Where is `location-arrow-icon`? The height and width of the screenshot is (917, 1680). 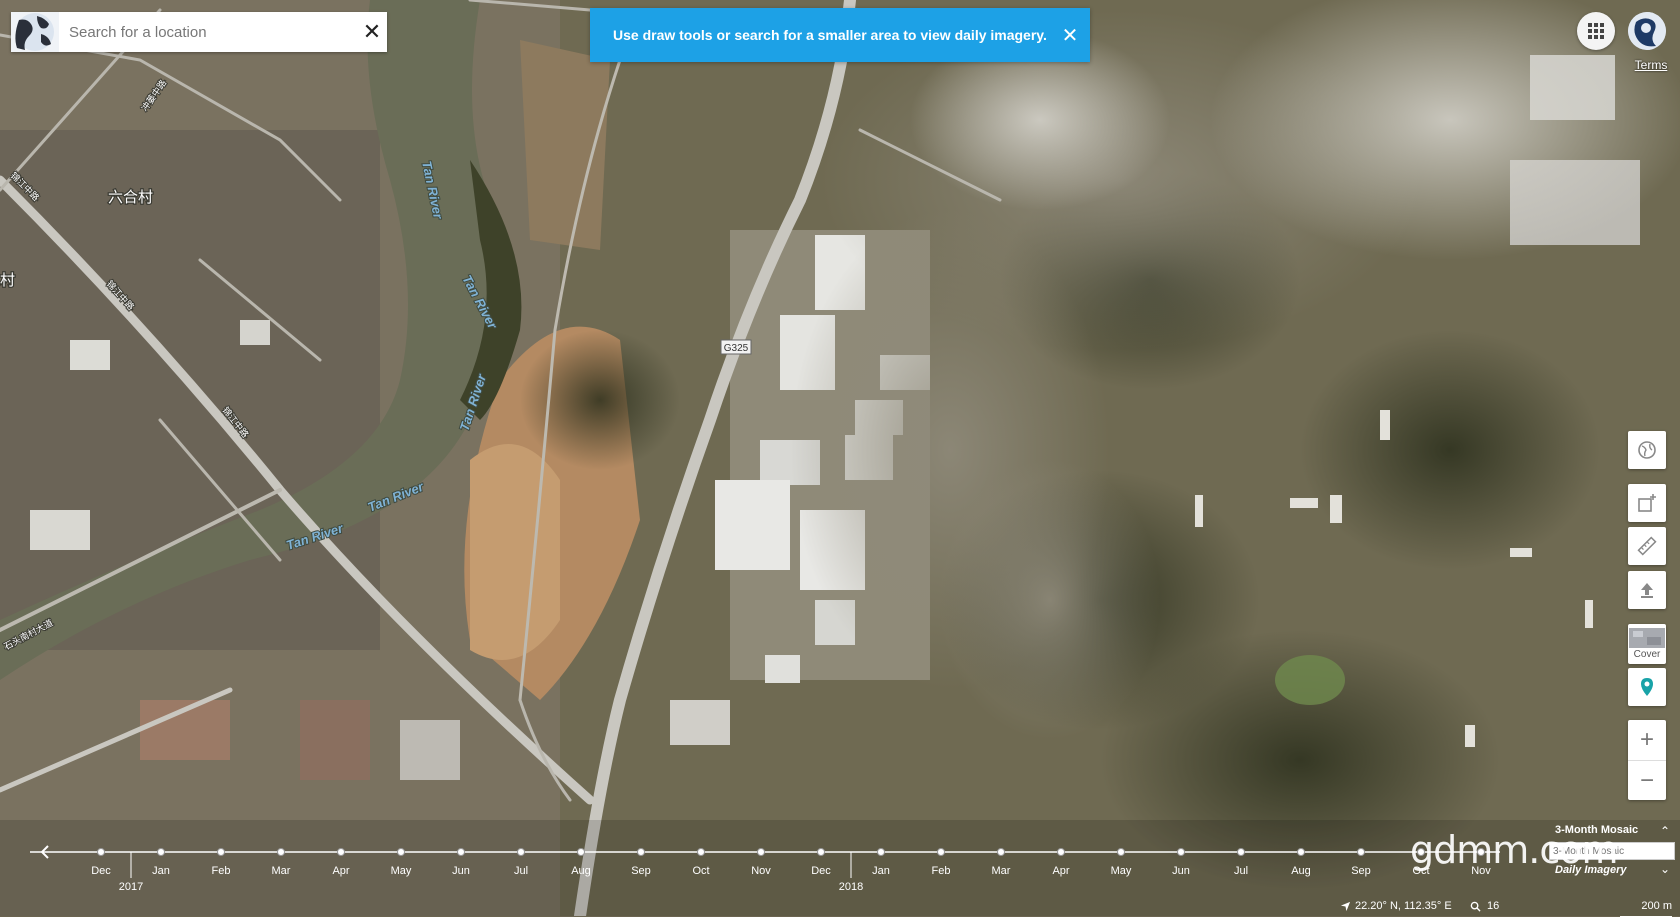 location-arrow-icon is located at coordinates (1345, 906).